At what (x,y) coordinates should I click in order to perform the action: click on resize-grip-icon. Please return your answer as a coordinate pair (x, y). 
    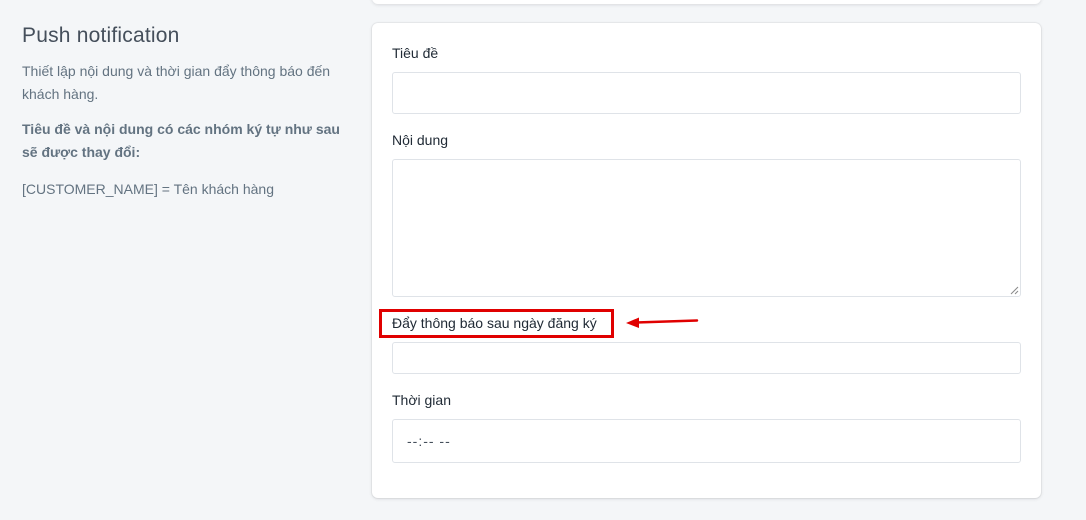
    Looking at the image, I should click on (1014, 290).